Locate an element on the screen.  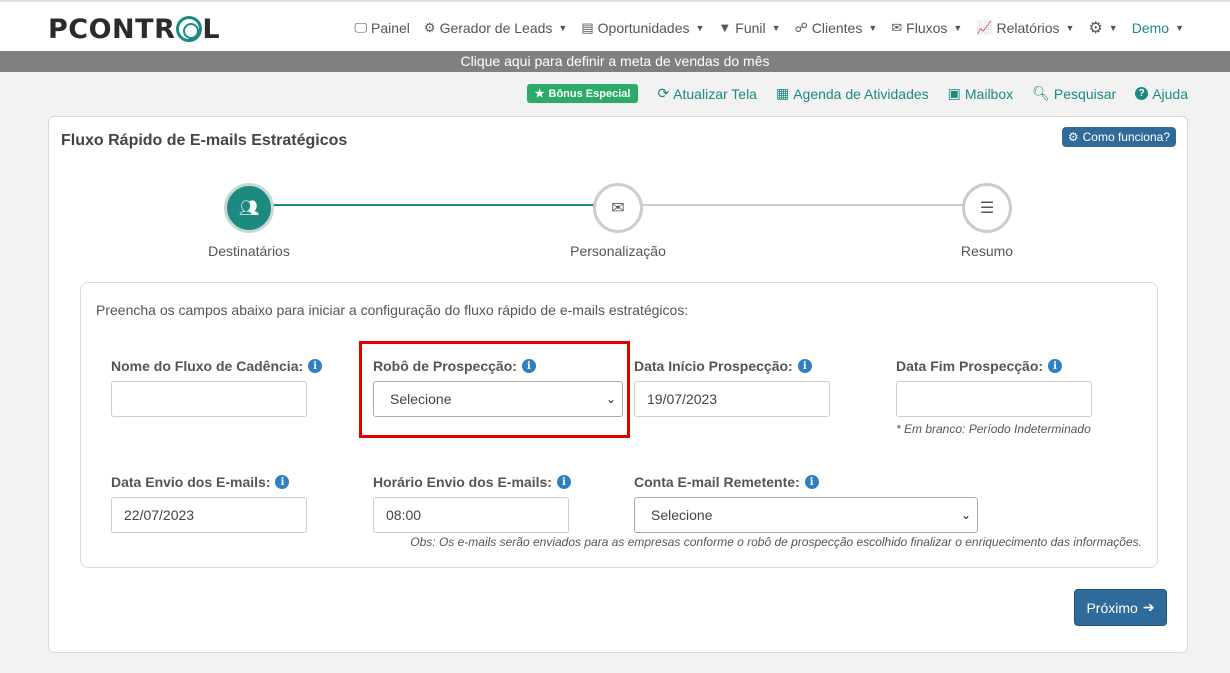
nav-label: Fluxos is located at coordinates (927, 27).